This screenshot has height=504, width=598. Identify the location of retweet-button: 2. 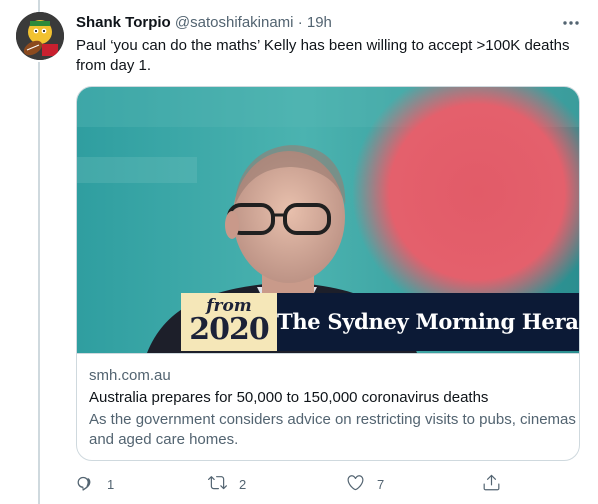
(227, 484).